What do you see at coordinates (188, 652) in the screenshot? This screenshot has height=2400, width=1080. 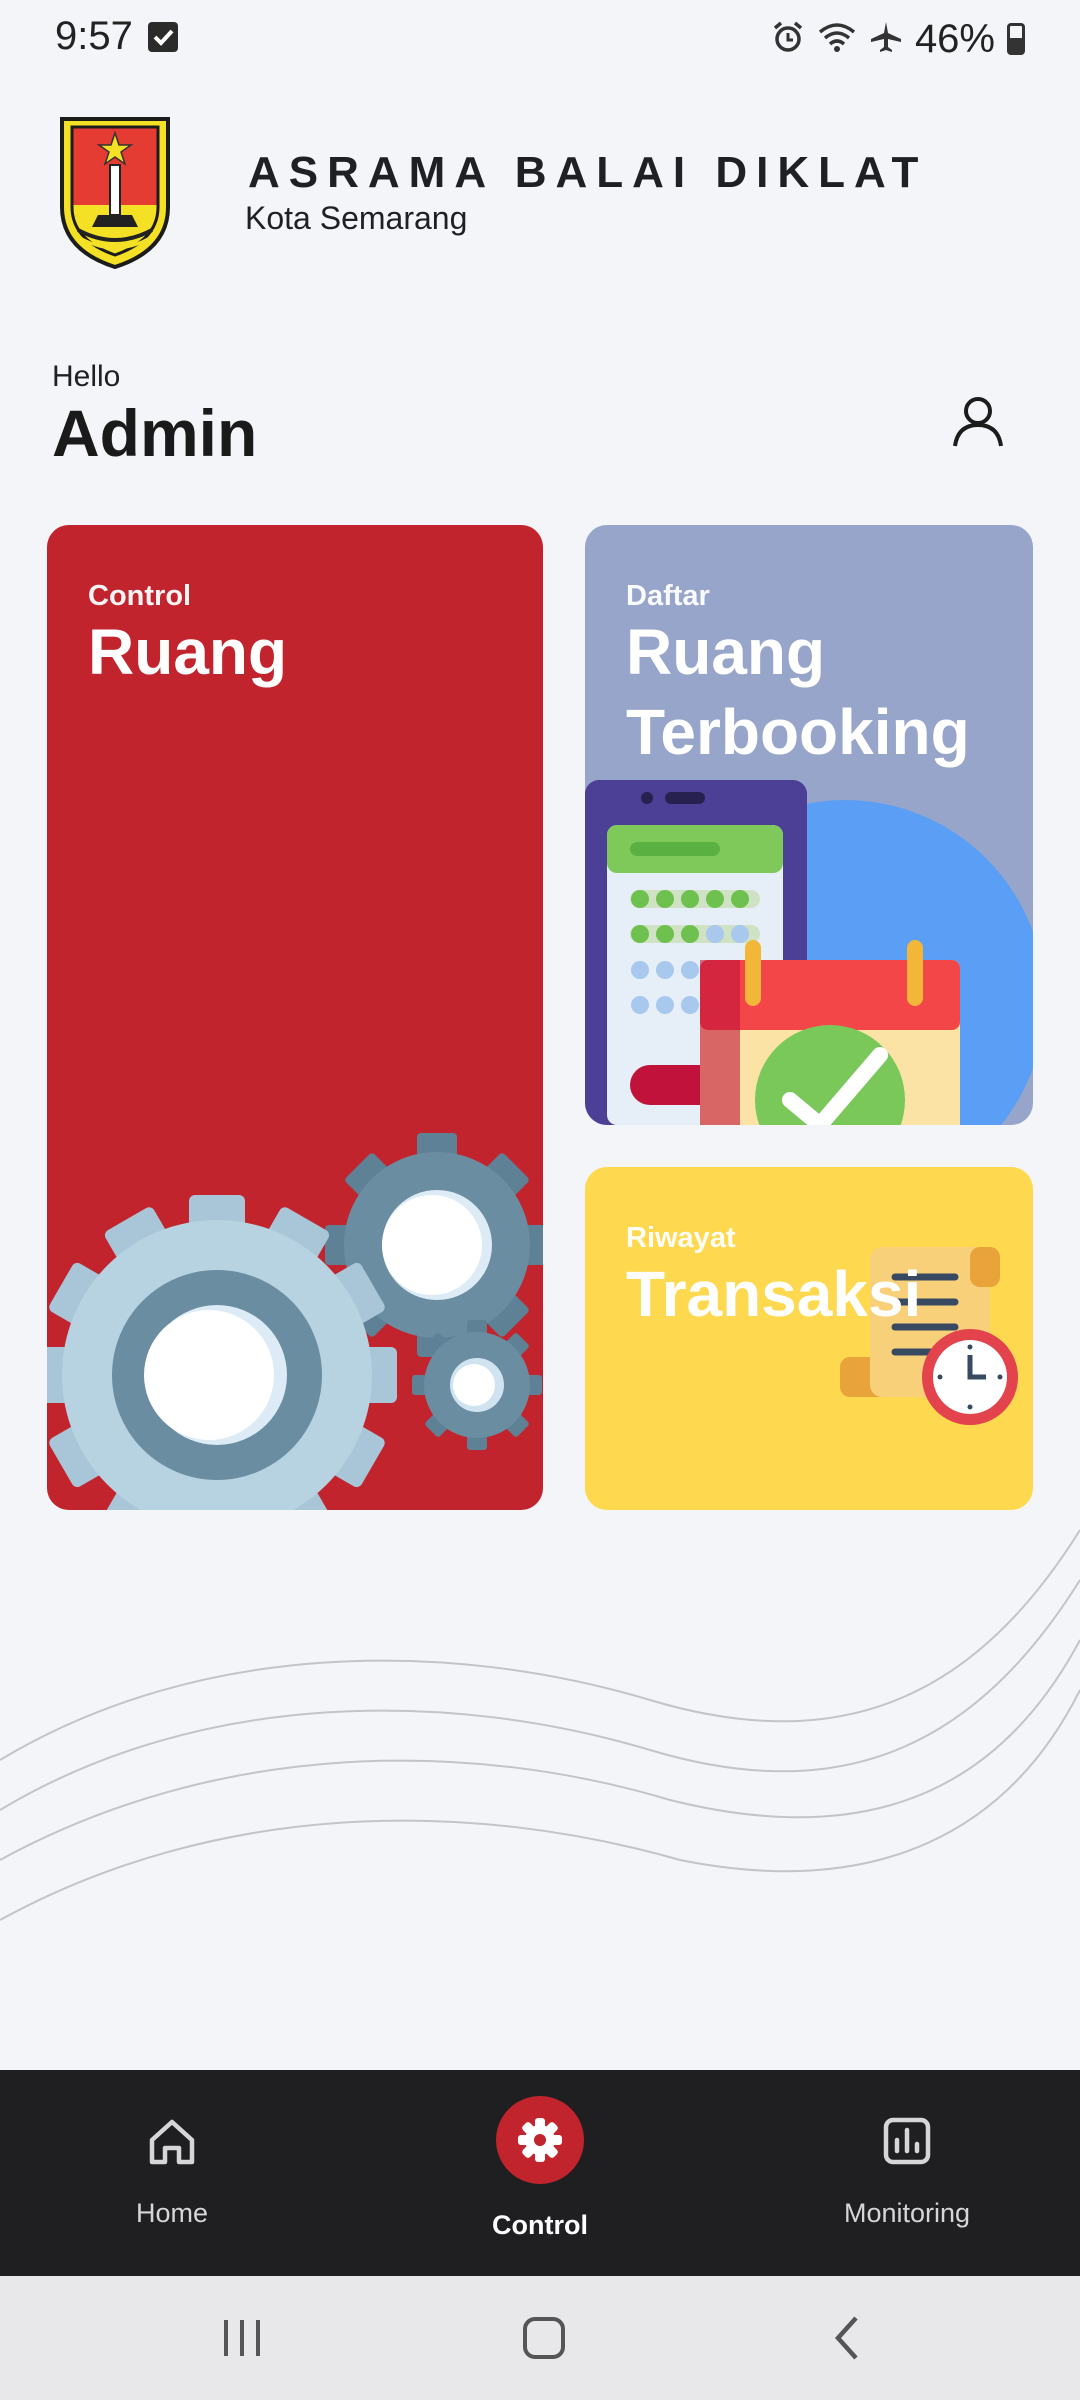 I see `card-title: Ruang` at bounding box center [188, 652].